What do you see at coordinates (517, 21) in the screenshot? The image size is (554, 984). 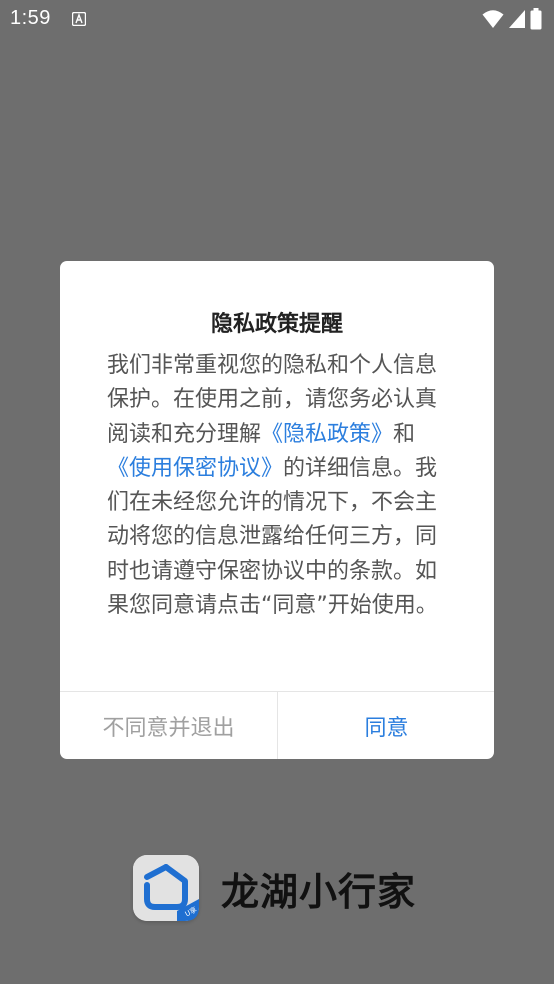 I see `cellular-signal-icon` at bounding box center [517, 21].